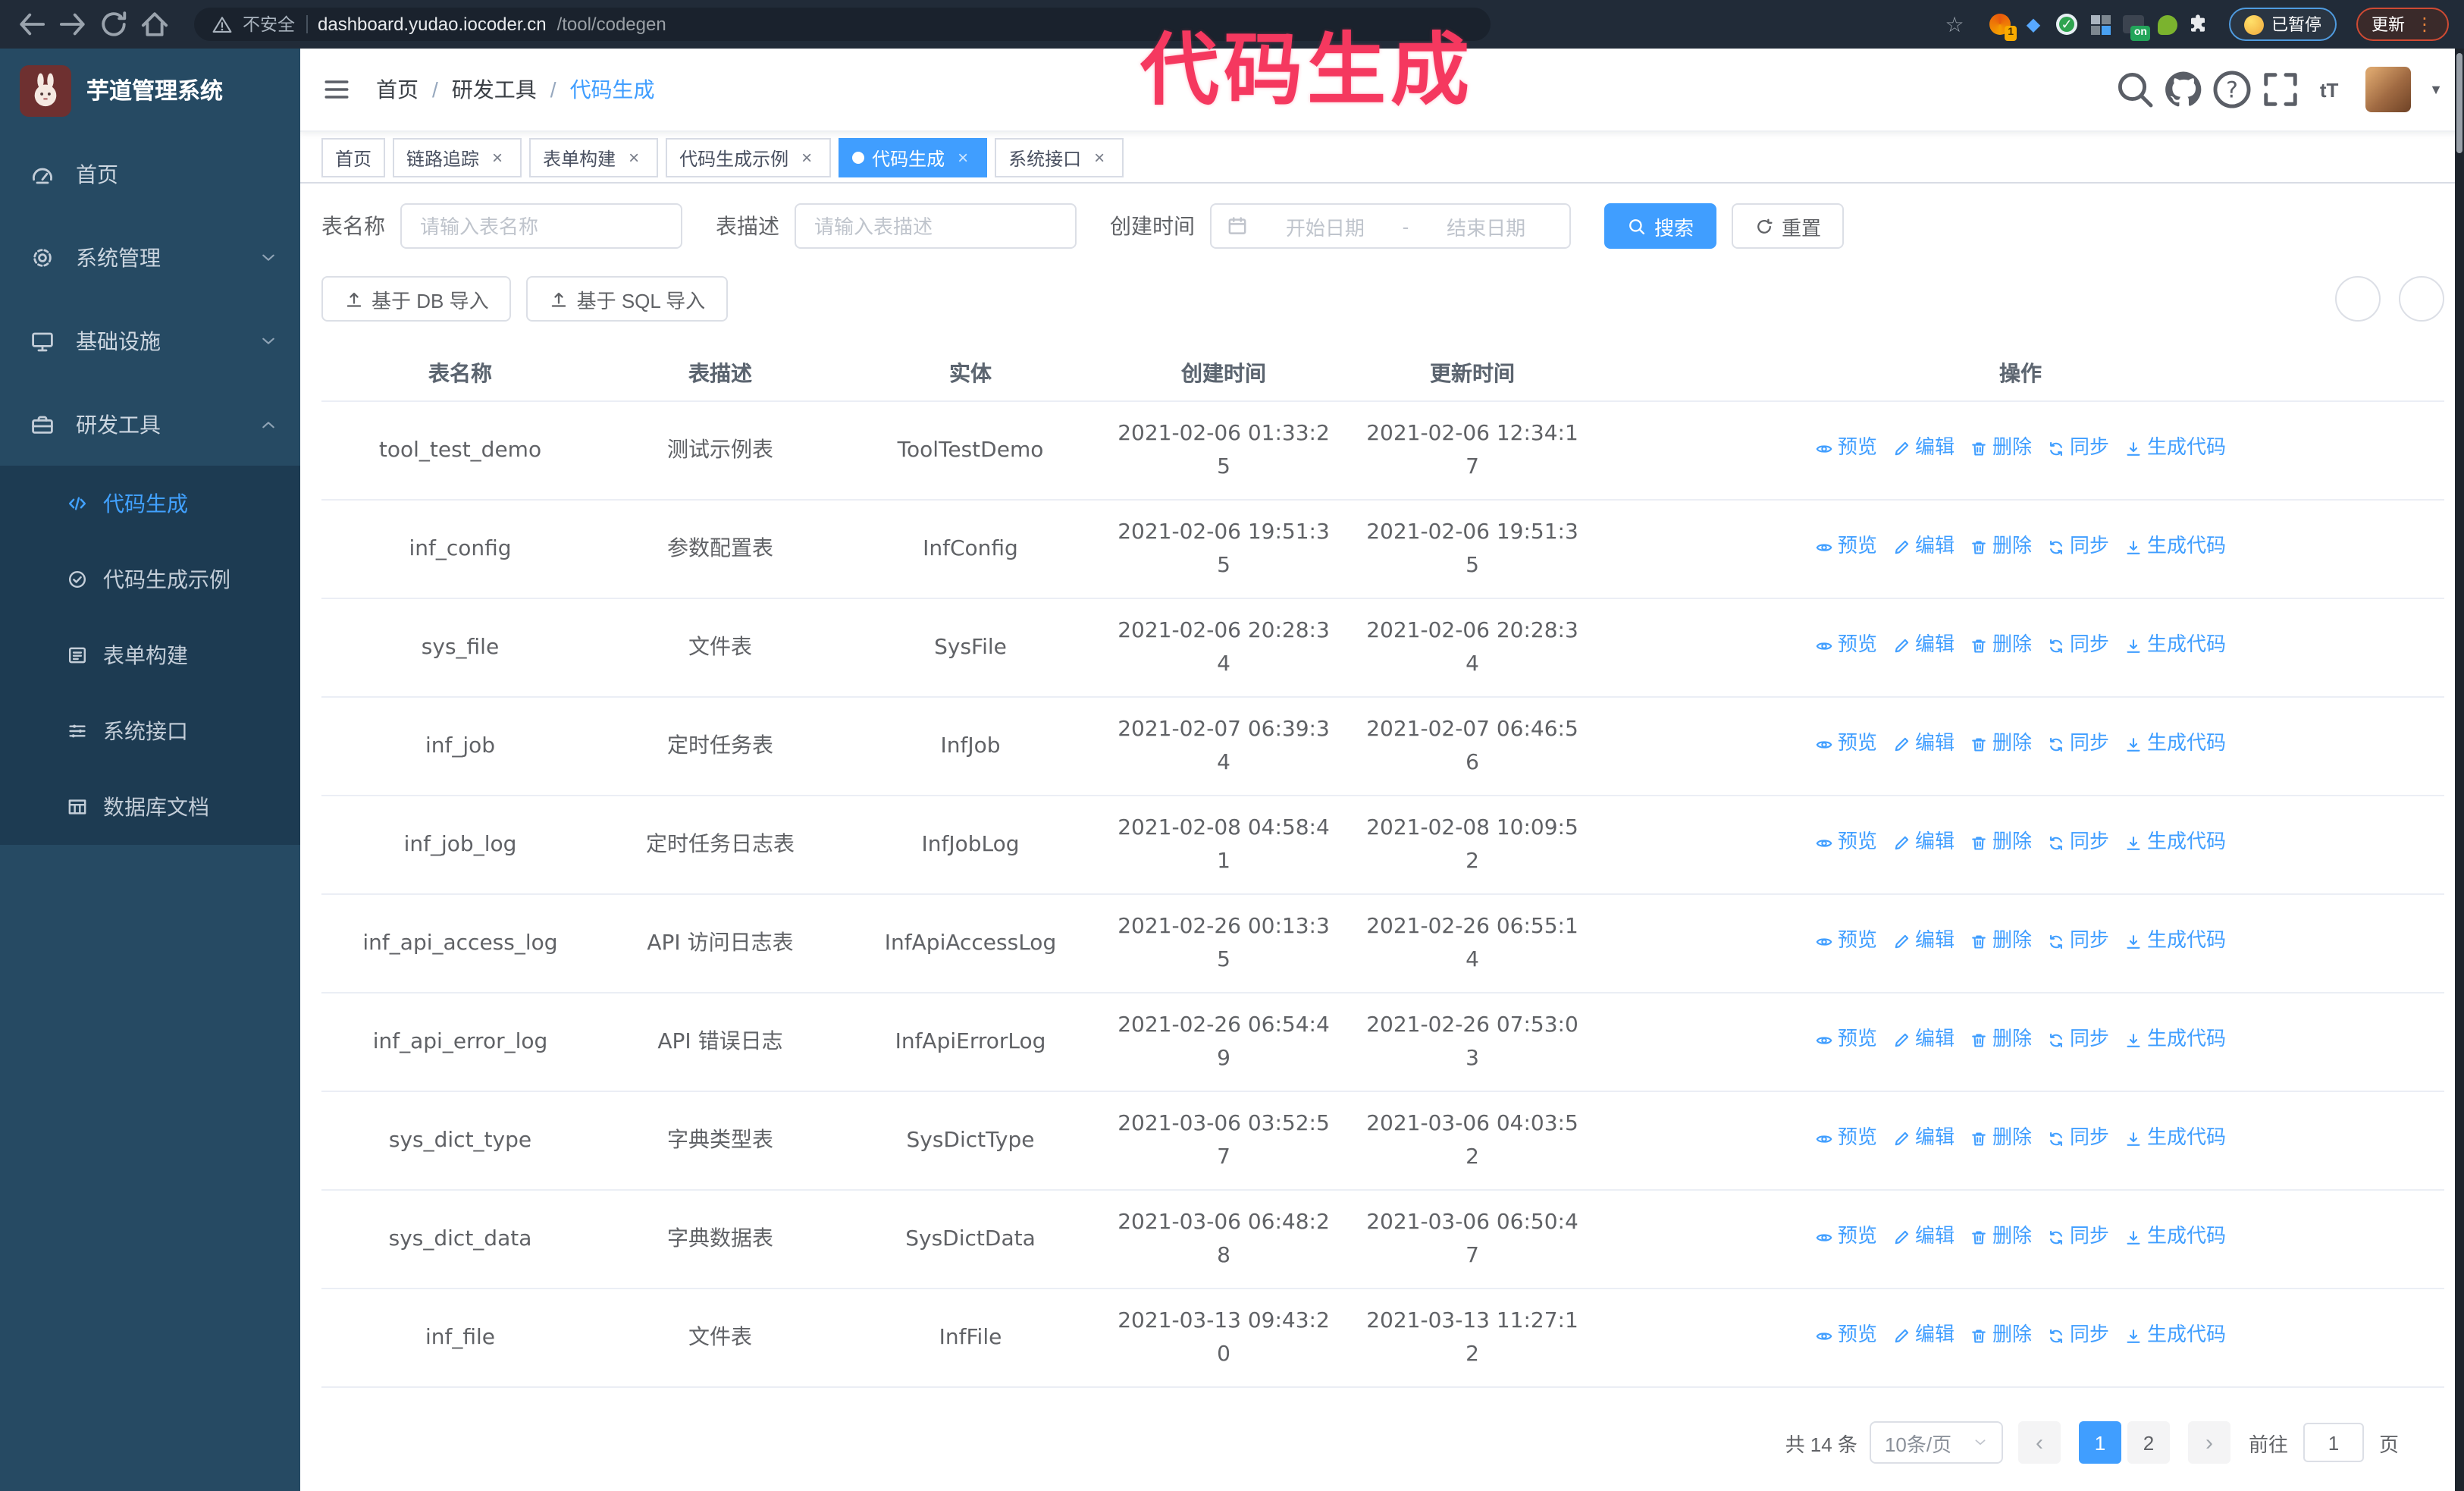 This screenshot has width=2464, height=1491. Describe the element at coordinates (2388, 89) in the screenshot. I see `user-avatar` at that location.